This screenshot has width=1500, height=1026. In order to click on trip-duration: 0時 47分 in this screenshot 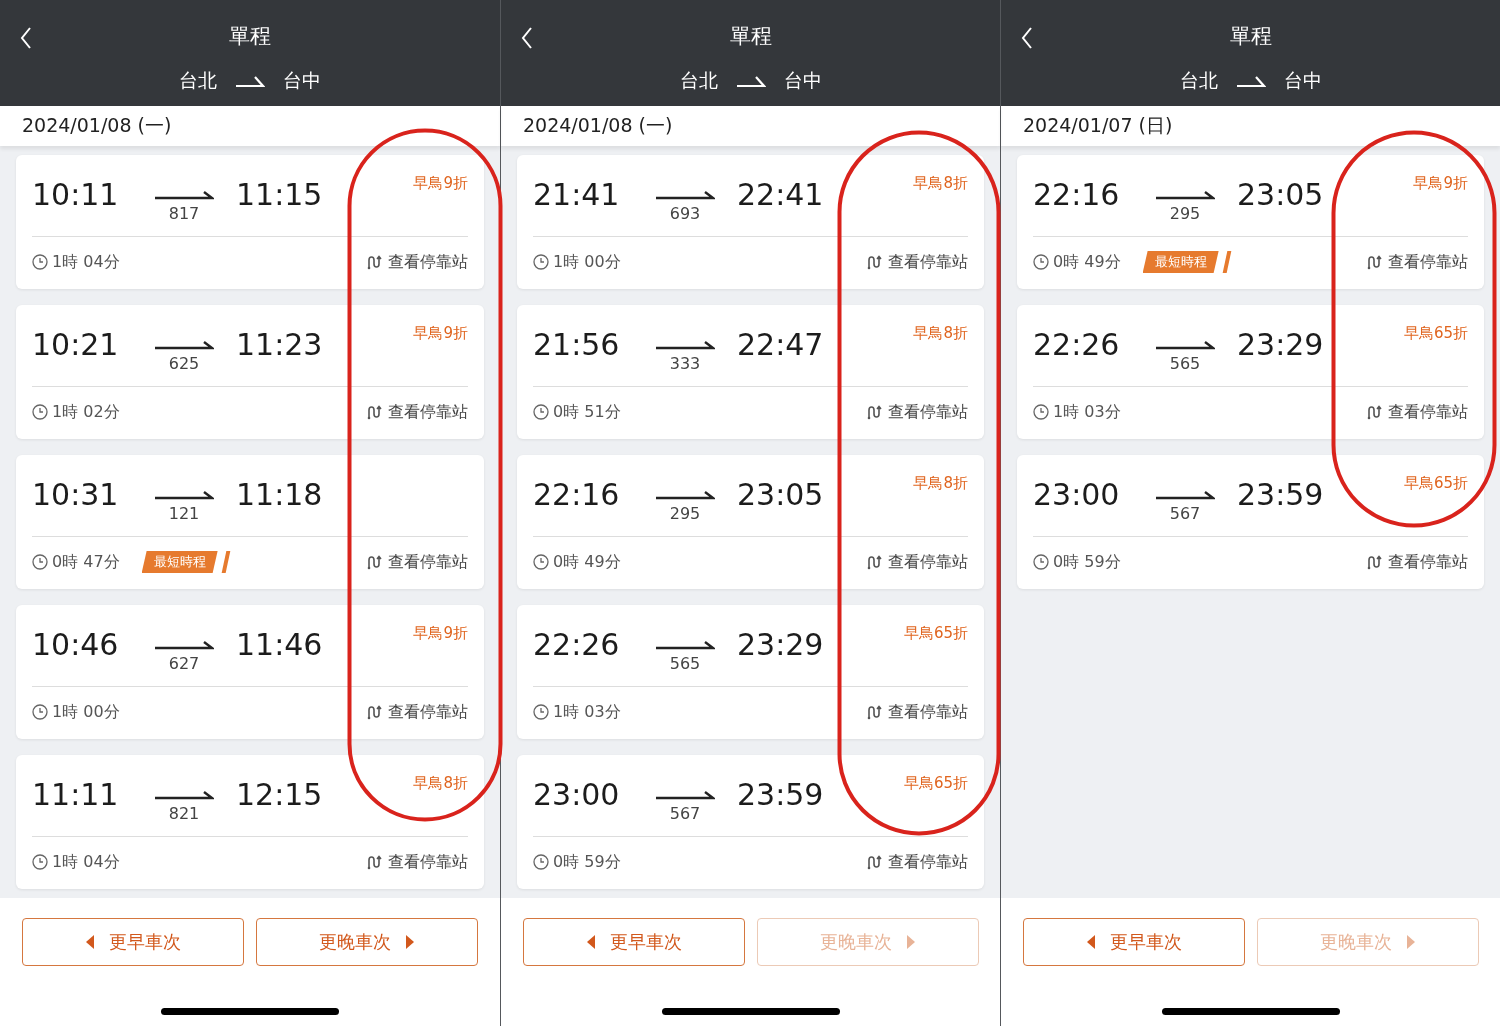, I will do `click(86, 562)`.